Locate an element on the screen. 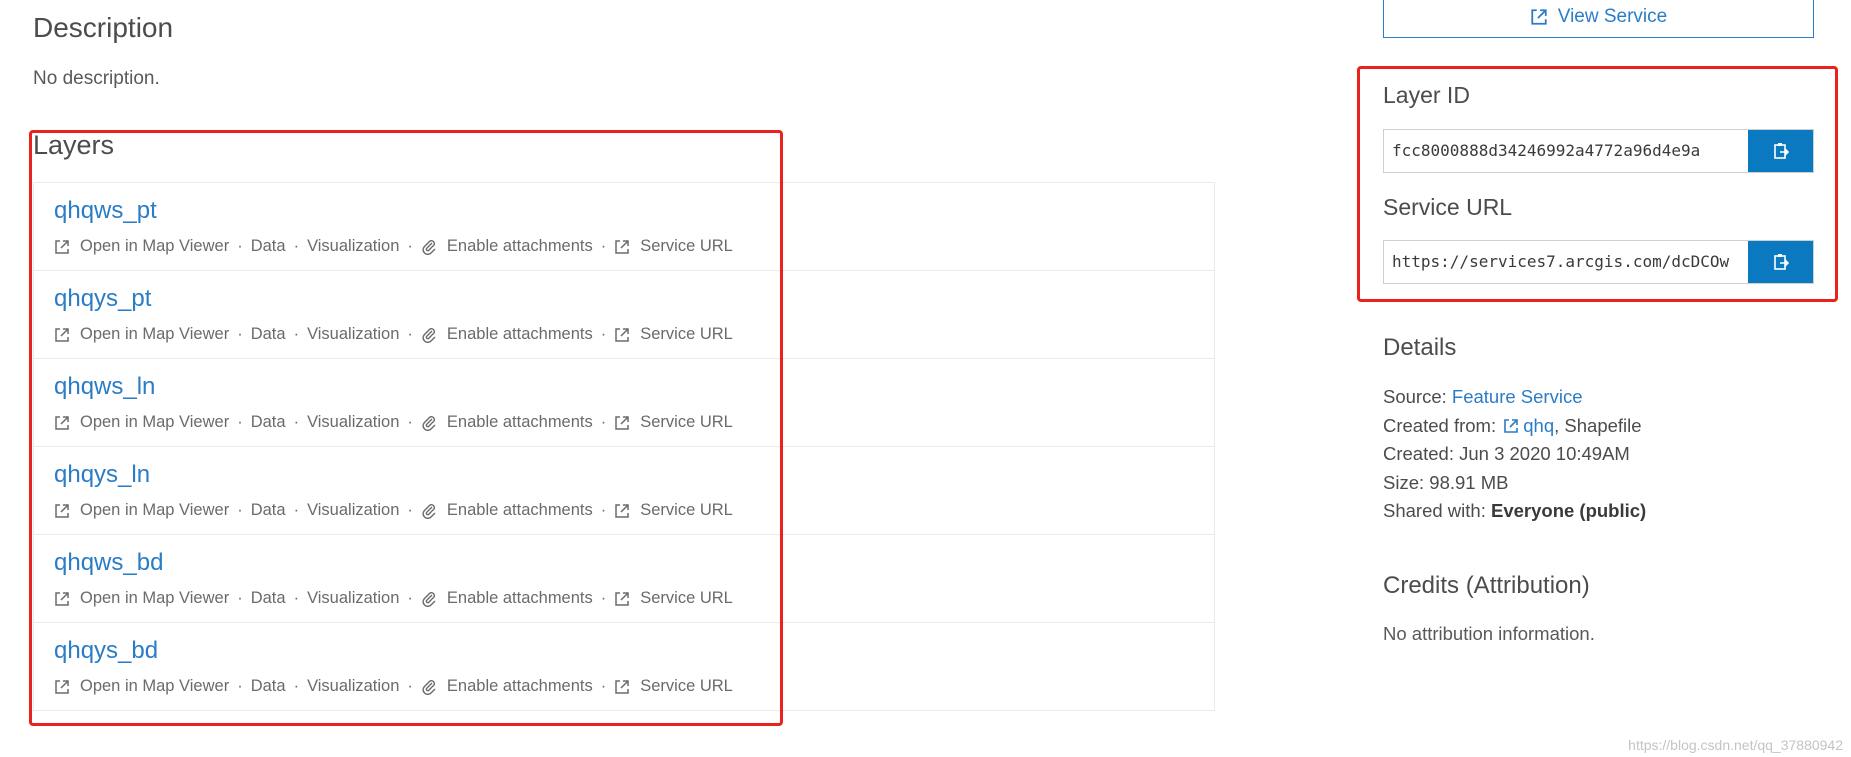  service-url-label: Service URL is located at coordinates (1448, 207).